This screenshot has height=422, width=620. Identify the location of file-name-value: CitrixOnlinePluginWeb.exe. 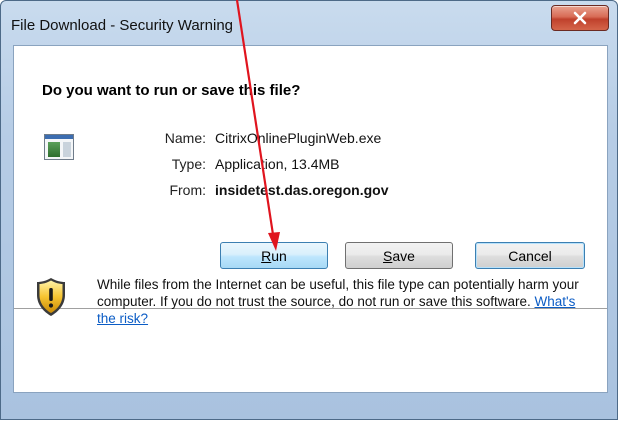
(298, 138).